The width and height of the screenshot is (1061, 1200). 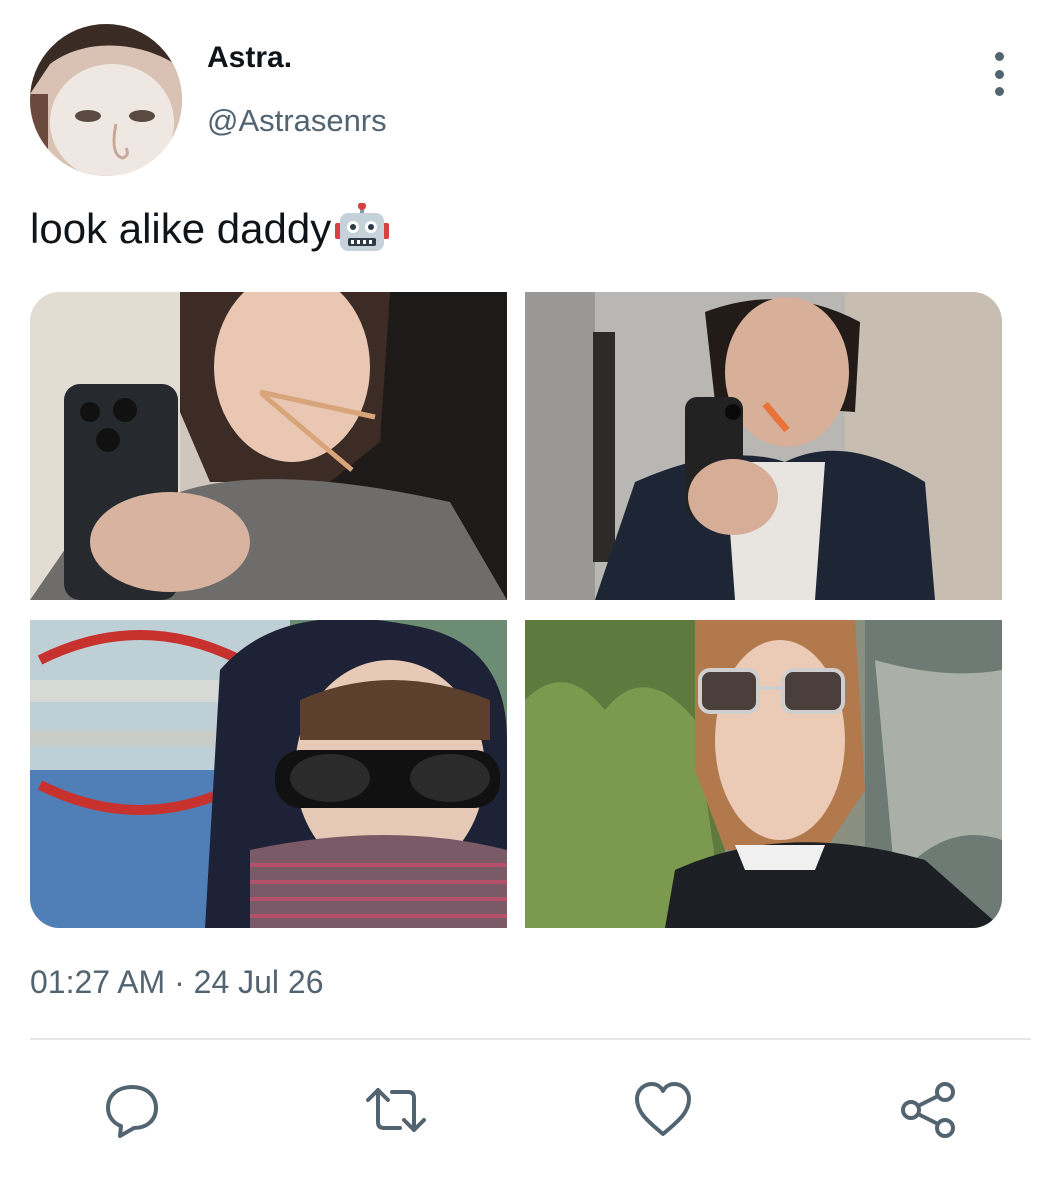 I want to click on author-avatar, so click(x=106, y=100).